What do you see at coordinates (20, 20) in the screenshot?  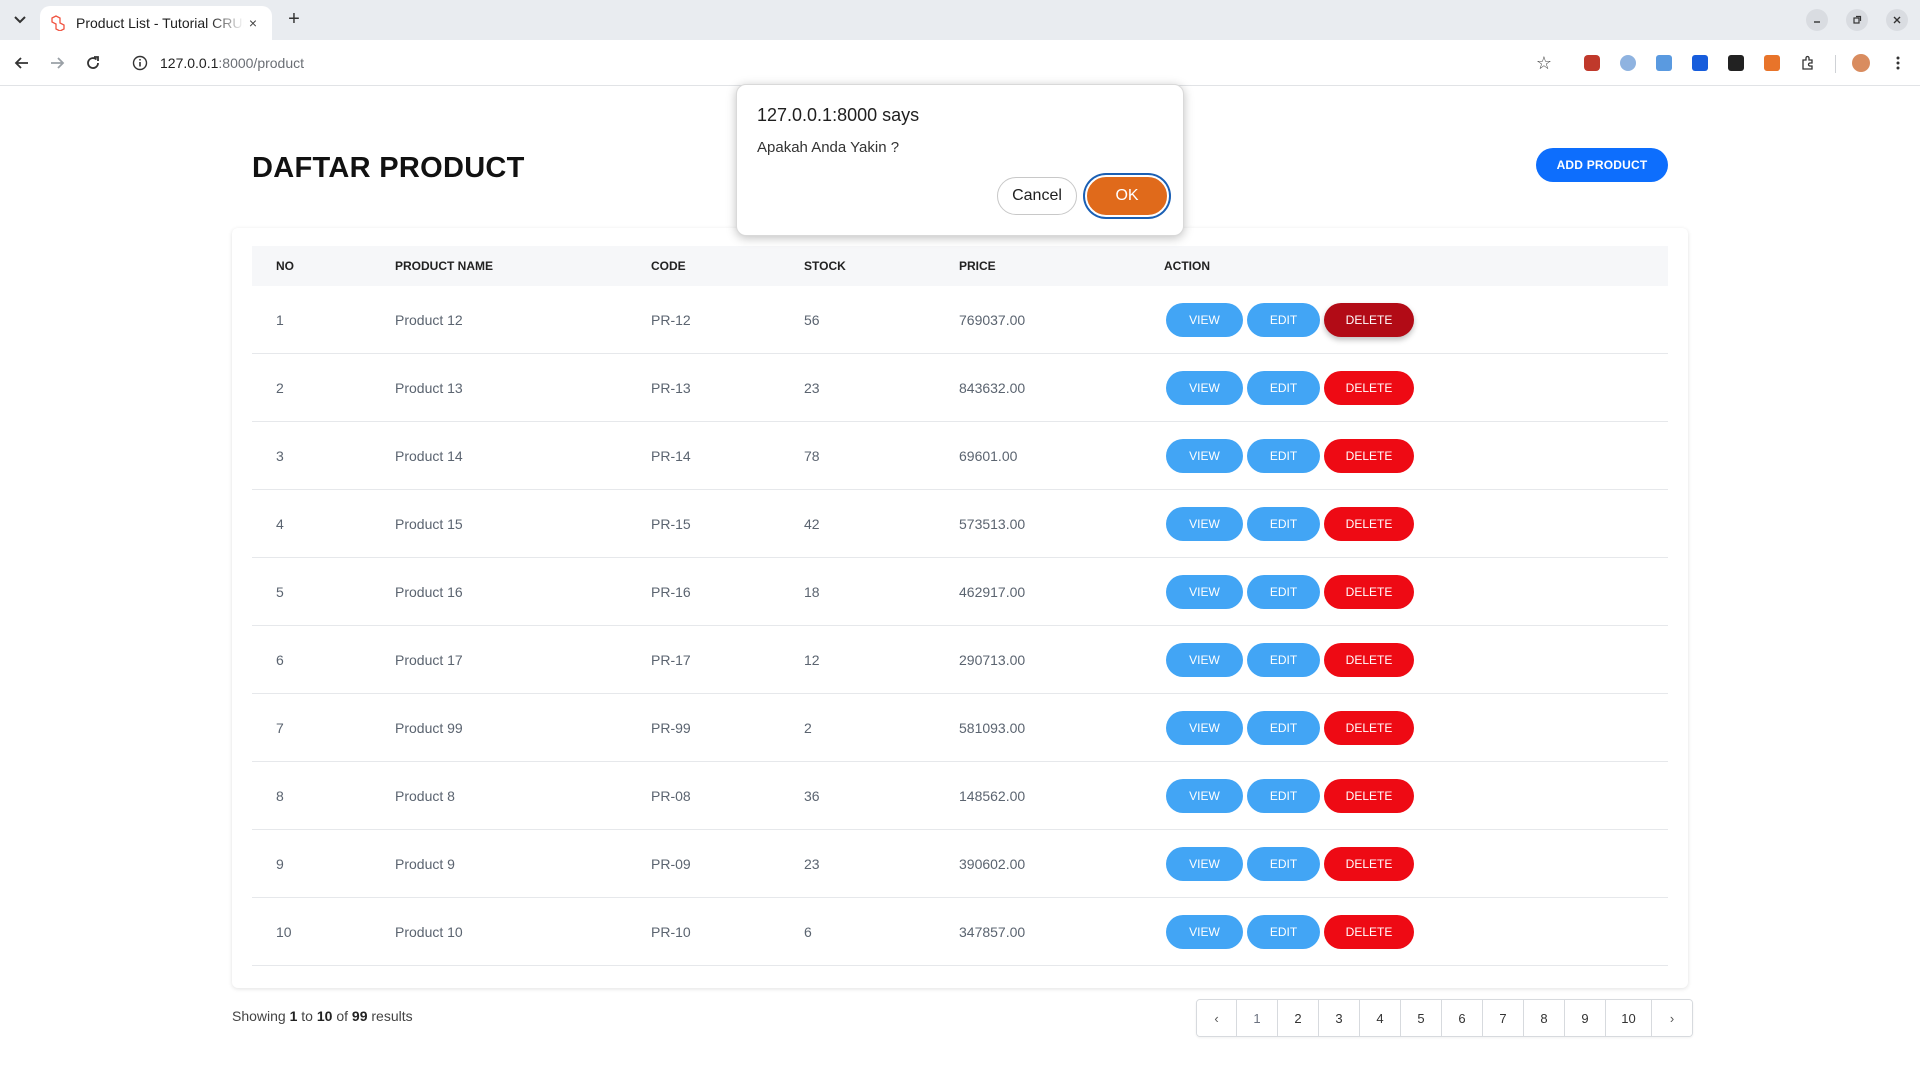 I see `tab-search-chevron-icon` at bounding box center [20, 20].